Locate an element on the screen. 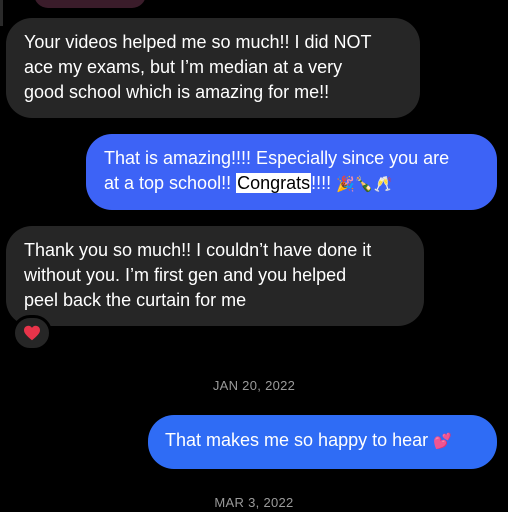 The image size is (508, 512). message-text-segment: at a top school!! is located at coordinates (170, 183).